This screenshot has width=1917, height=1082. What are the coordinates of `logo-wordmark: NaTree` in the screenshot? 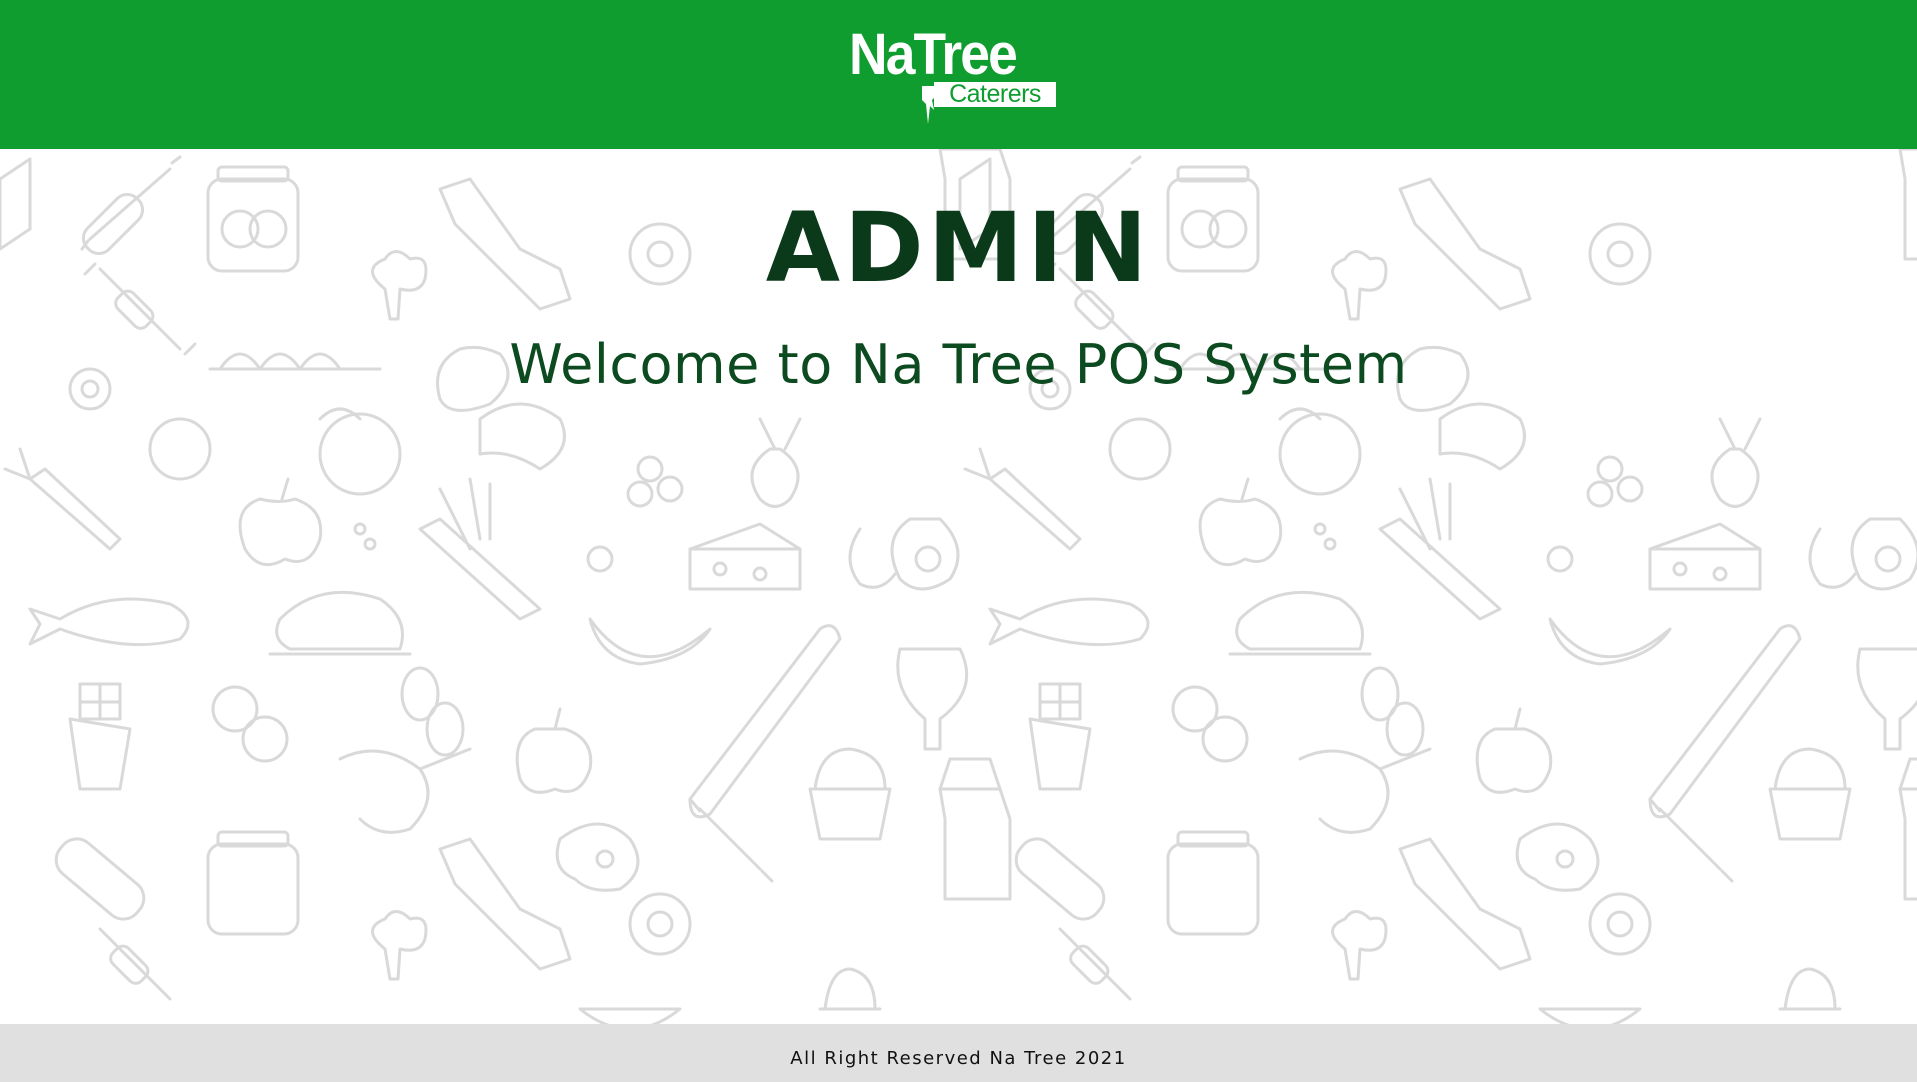 It's located at (933, 54).